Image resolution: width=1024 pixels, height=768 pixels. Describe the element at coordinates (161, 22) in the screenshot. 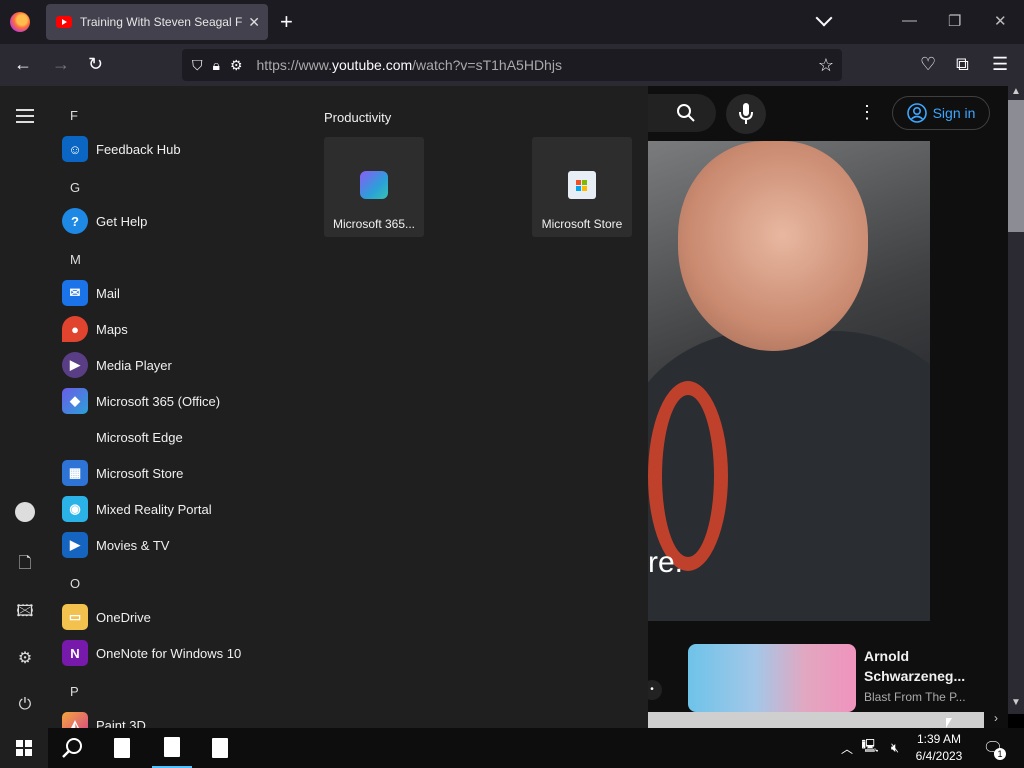

I see `tab-title: Training With Steven Seagal For` at that location.